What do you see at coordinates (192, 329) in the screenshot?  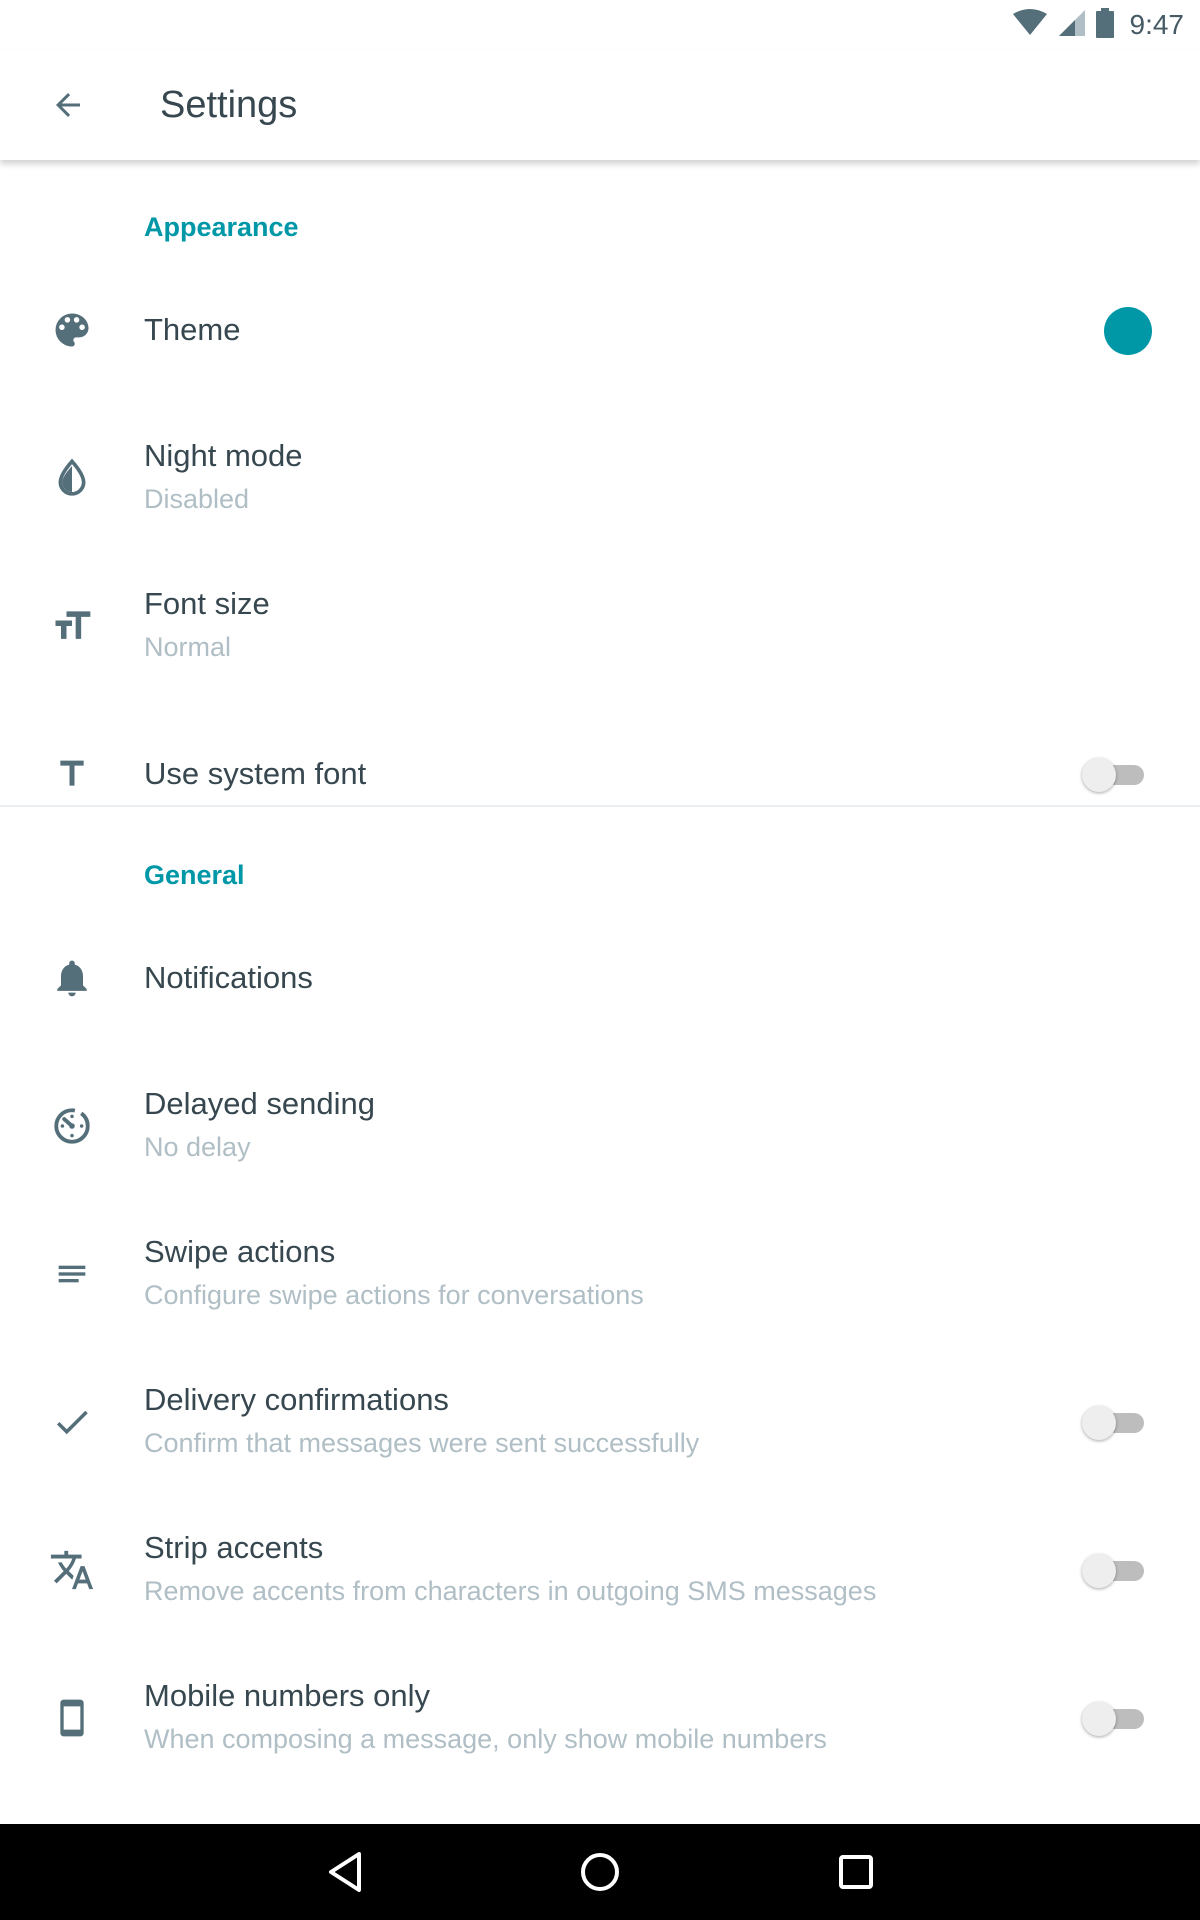 I see `setting-title: Theme` at bounding box center [192, 329].